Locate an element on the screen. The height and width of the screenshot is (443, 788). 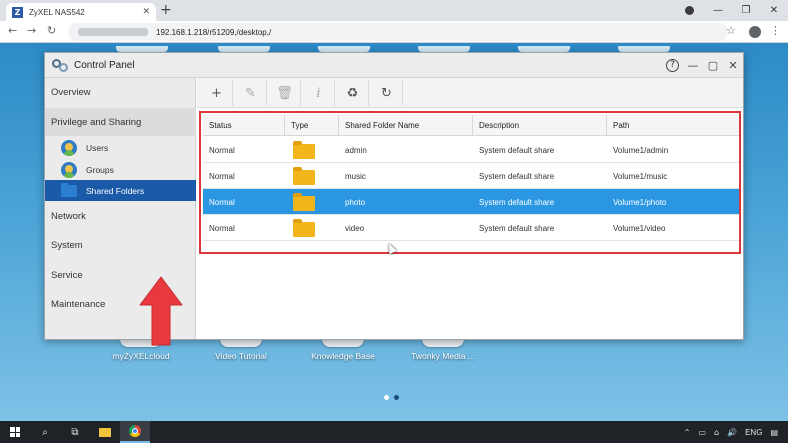
star-icon: ☆ is located at coordinates (731, 30).